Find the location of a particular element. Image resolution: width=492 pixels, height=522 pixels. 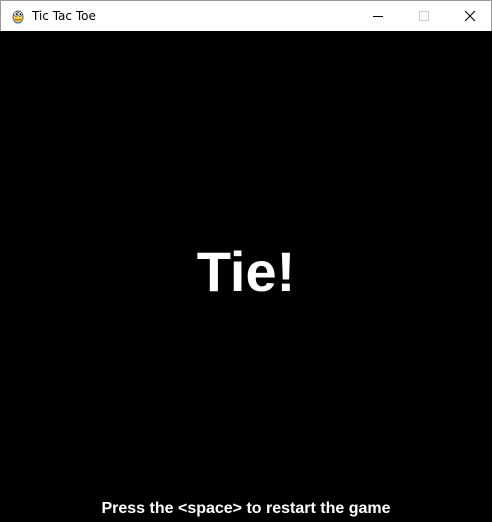

window-title: Tic Tac Toe is located at coordinates (64, 16).